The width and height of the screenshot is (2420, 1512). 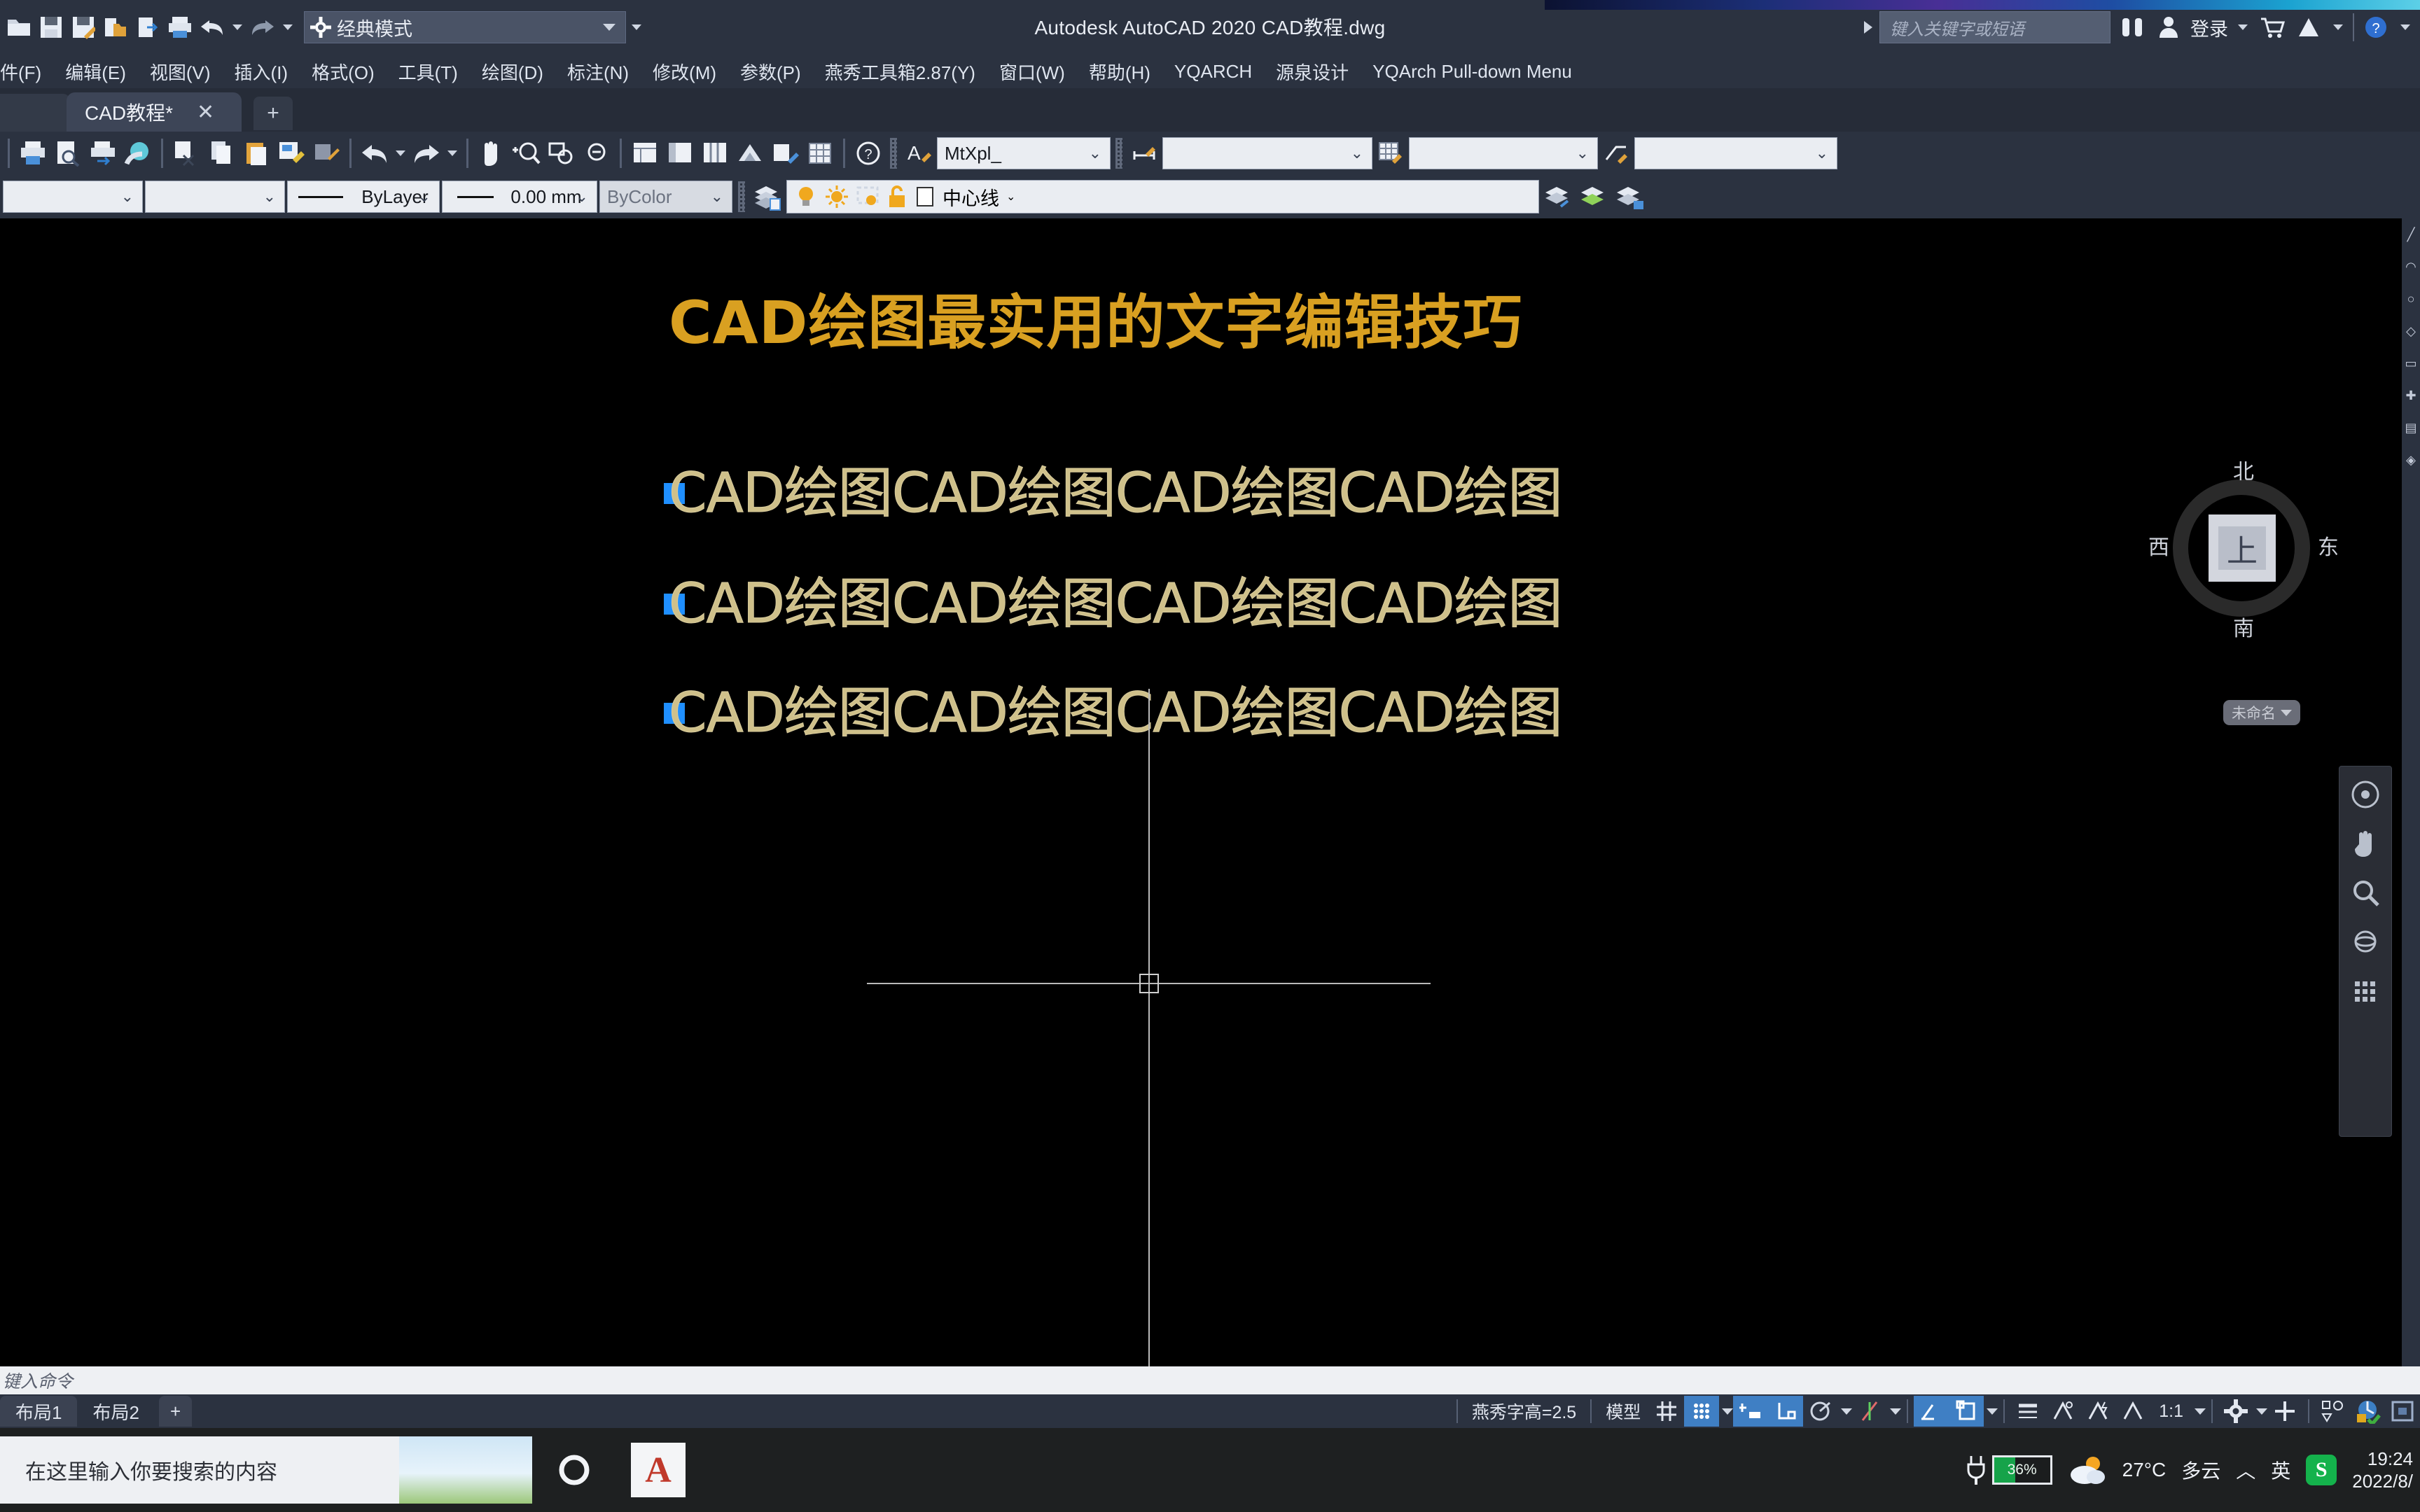 What do you see at coordinates (1024, 153) in the screenshot?
I see `text-style-dropdown: MtXpl_ ⌄` at bounding box center [1024, 153].